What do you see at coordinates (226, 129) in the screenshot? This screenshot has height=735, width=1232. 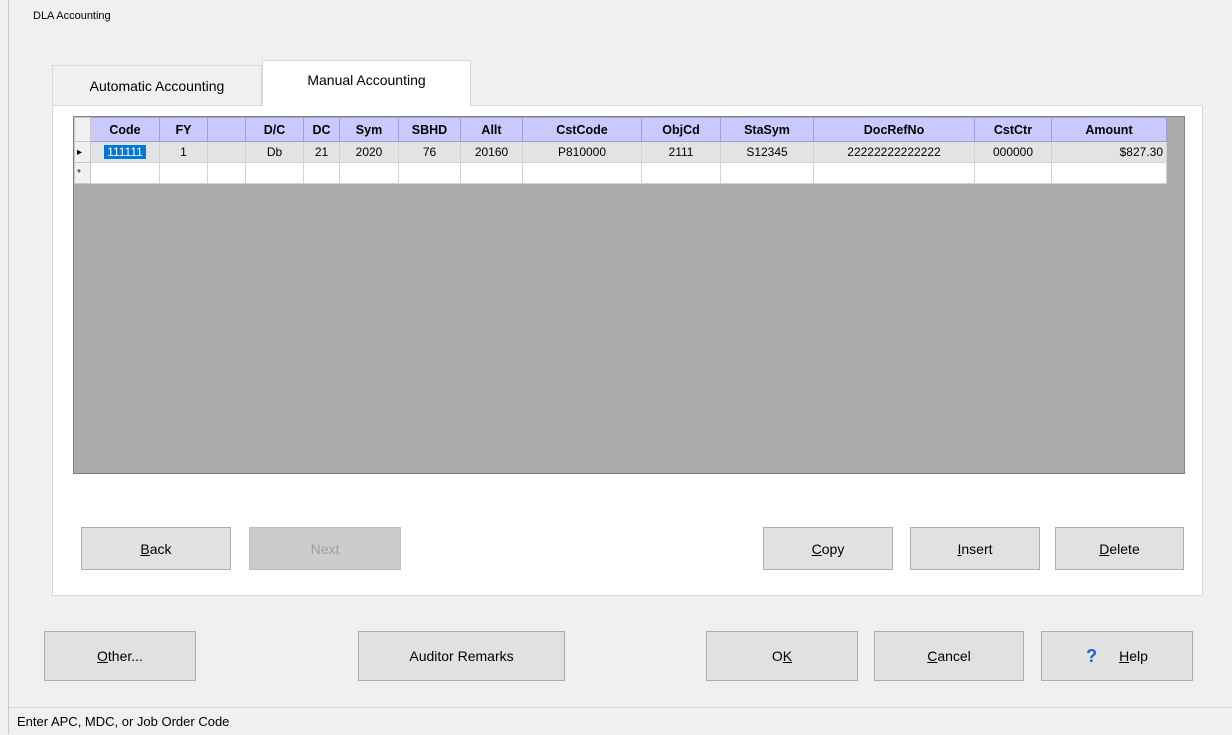 I see `col-header-blank` at bounding box center [226, 129].